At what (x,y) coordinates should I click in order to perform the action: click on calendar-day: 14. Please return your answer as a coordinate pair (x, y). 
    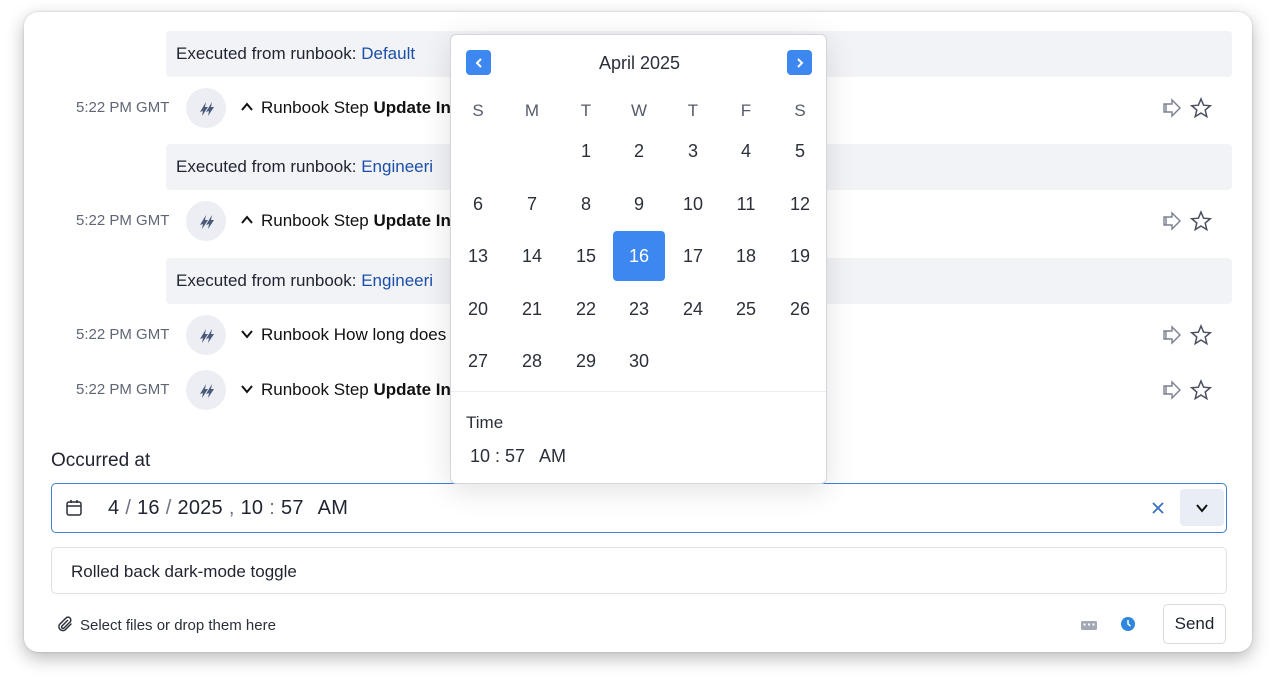
    Looking at the image, I should click on (532, 256).